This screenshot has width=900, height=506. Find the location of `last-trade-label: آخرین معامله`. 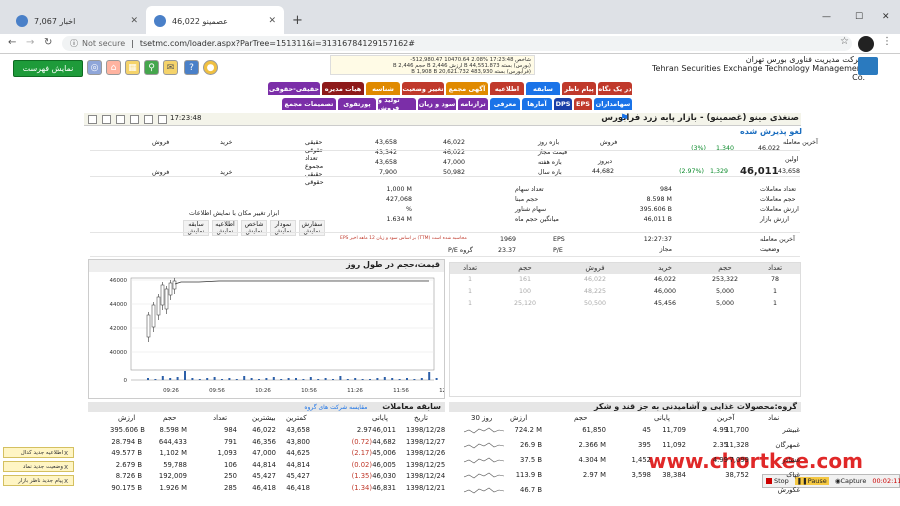

last-trade-label: آخرین معامله is located at coordinates (777, 239).